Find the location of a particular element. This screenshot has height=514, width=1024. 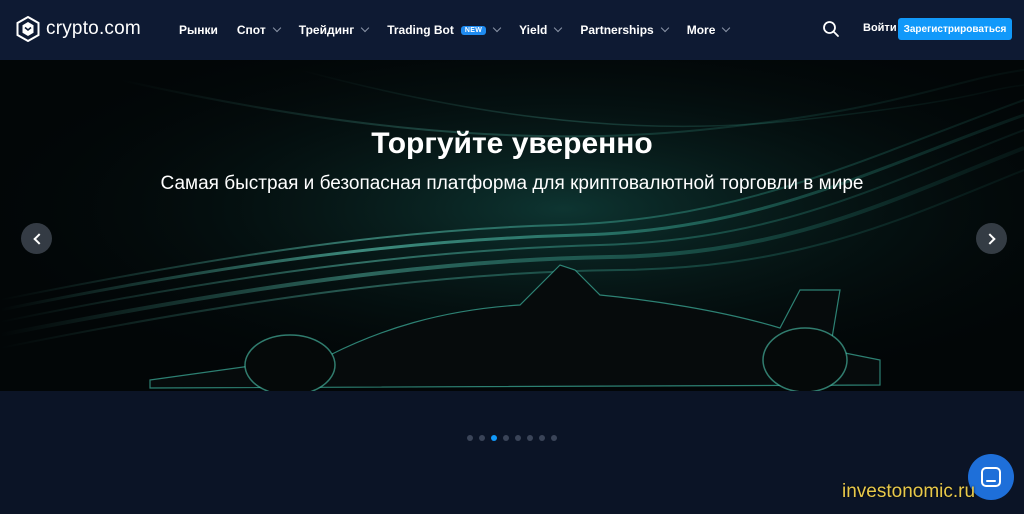

chevron-left-icon is located at coordinates (38, 238).